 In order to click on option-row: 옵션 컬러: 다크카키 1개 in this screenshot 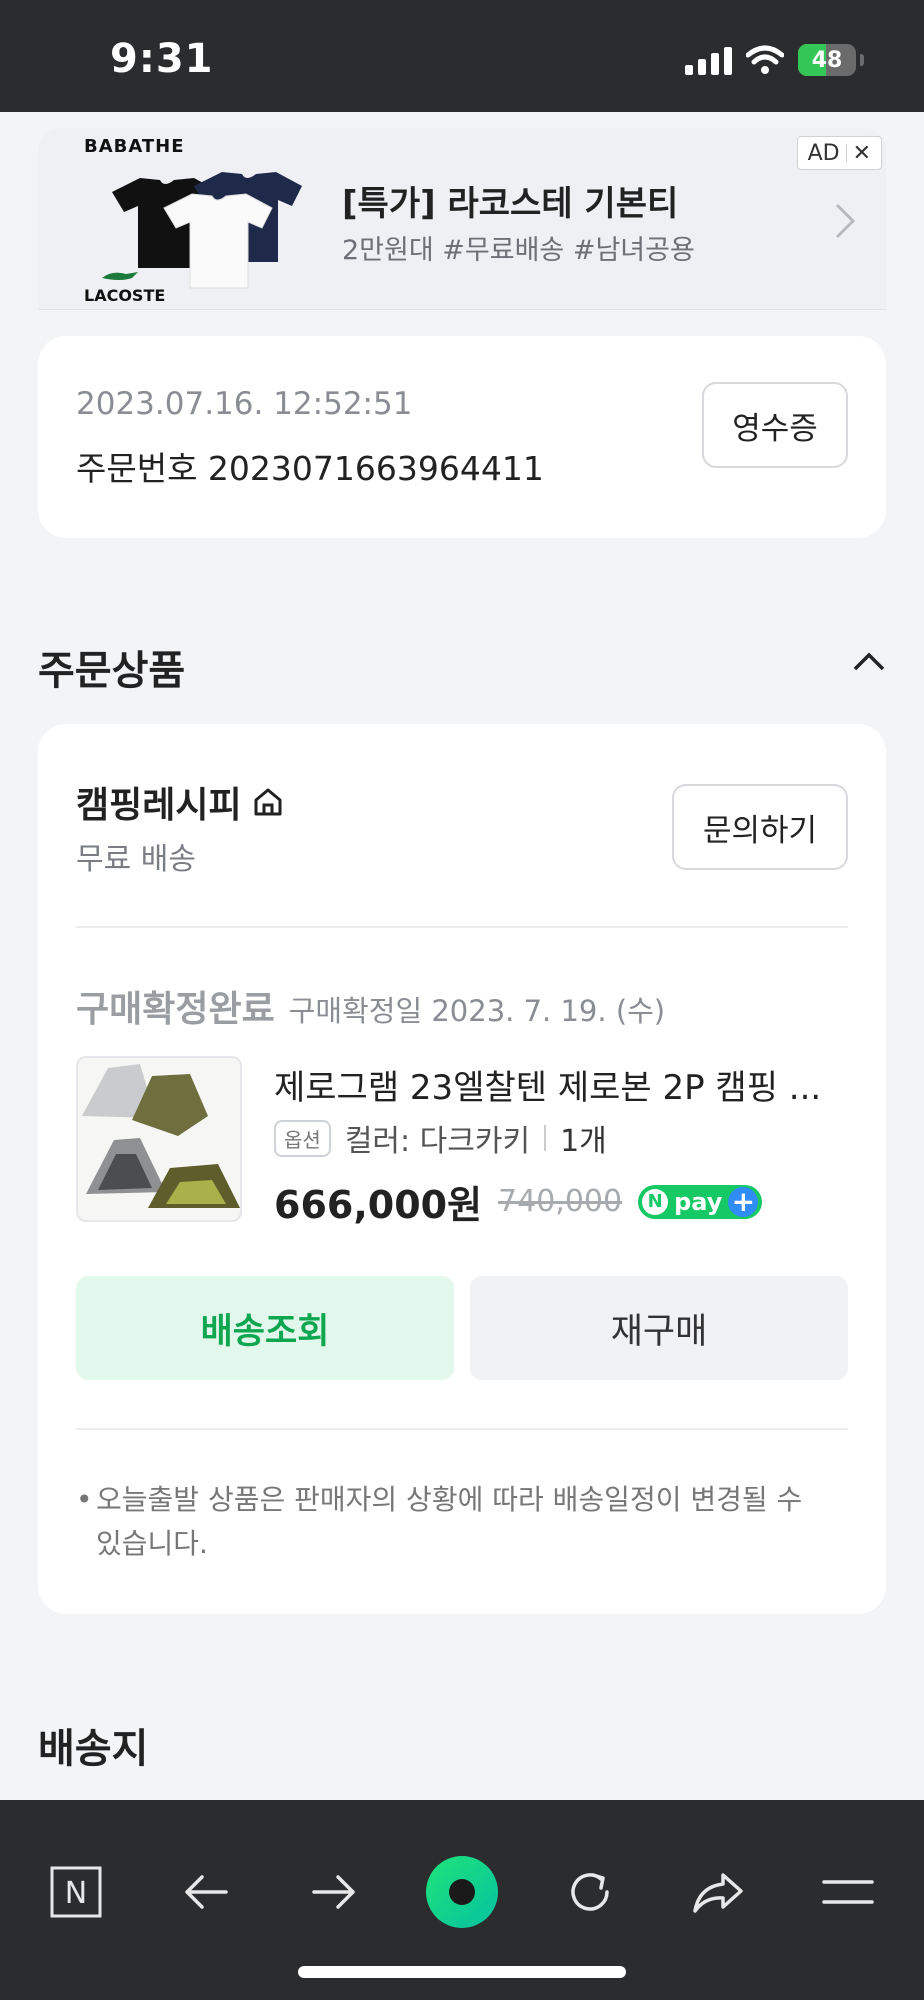, I will do `click(440, 1138)`.